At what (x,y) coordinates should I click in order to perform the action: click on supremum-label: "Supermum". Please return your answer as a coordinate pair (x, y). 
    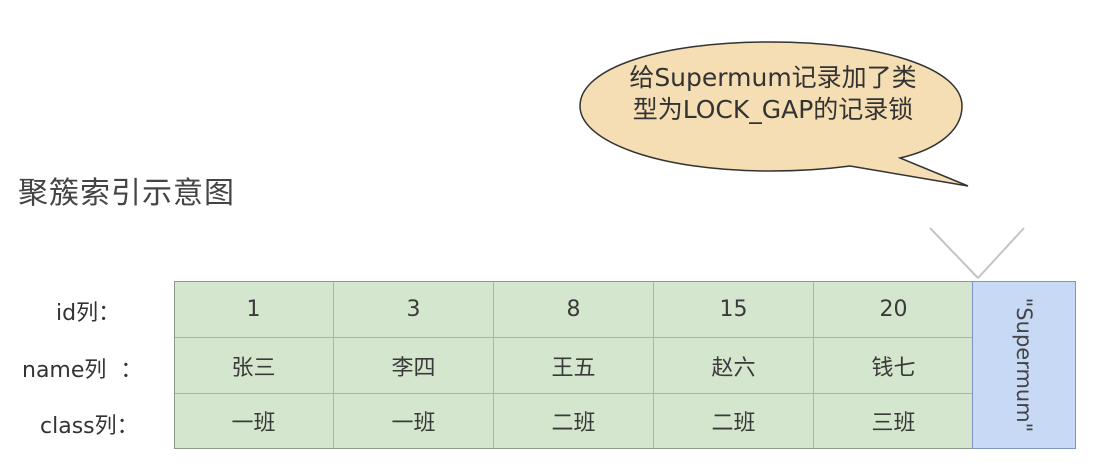
    Looking at the image, I should click on (1024, 365).